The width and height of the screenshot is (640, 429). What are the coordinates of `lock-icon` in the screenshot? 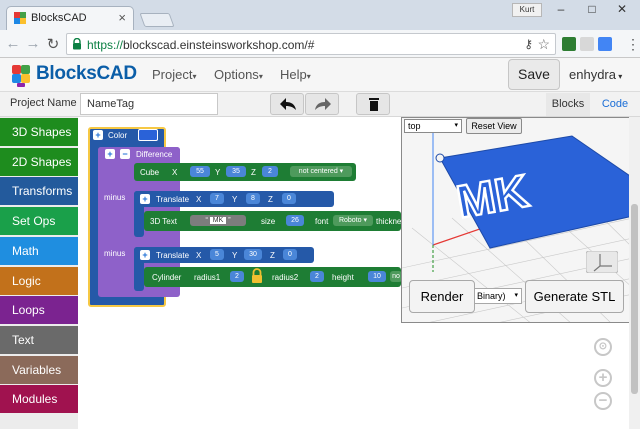 It's located at (77, 44).